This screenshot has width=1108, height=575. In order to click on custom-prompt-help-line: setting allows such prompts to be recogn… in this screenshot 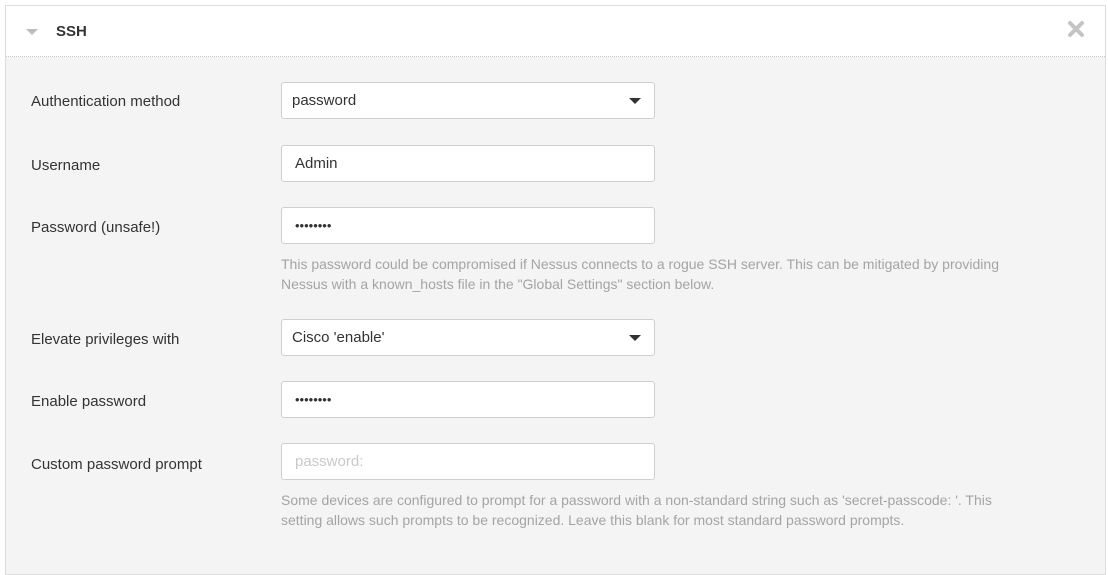, I will do `click(593, 520)`.